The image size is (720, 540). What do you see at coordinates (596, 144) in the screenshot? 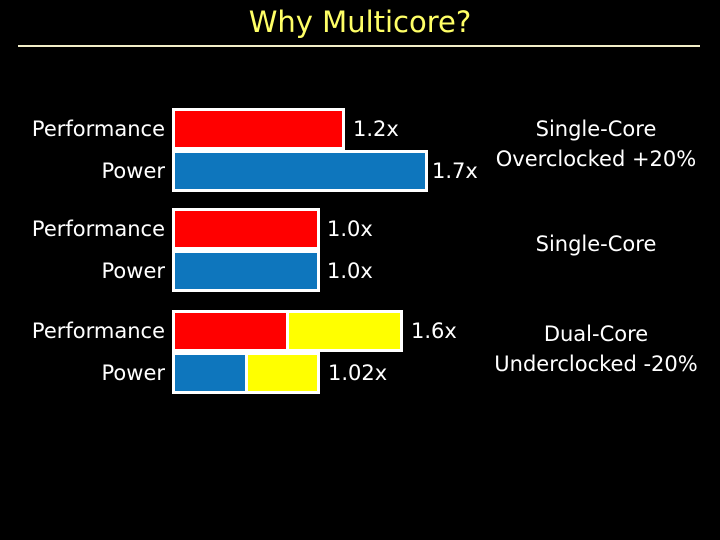
I see `group-caption-1: Single-Core Overclocked +20%` at bounding box center [596, 144].